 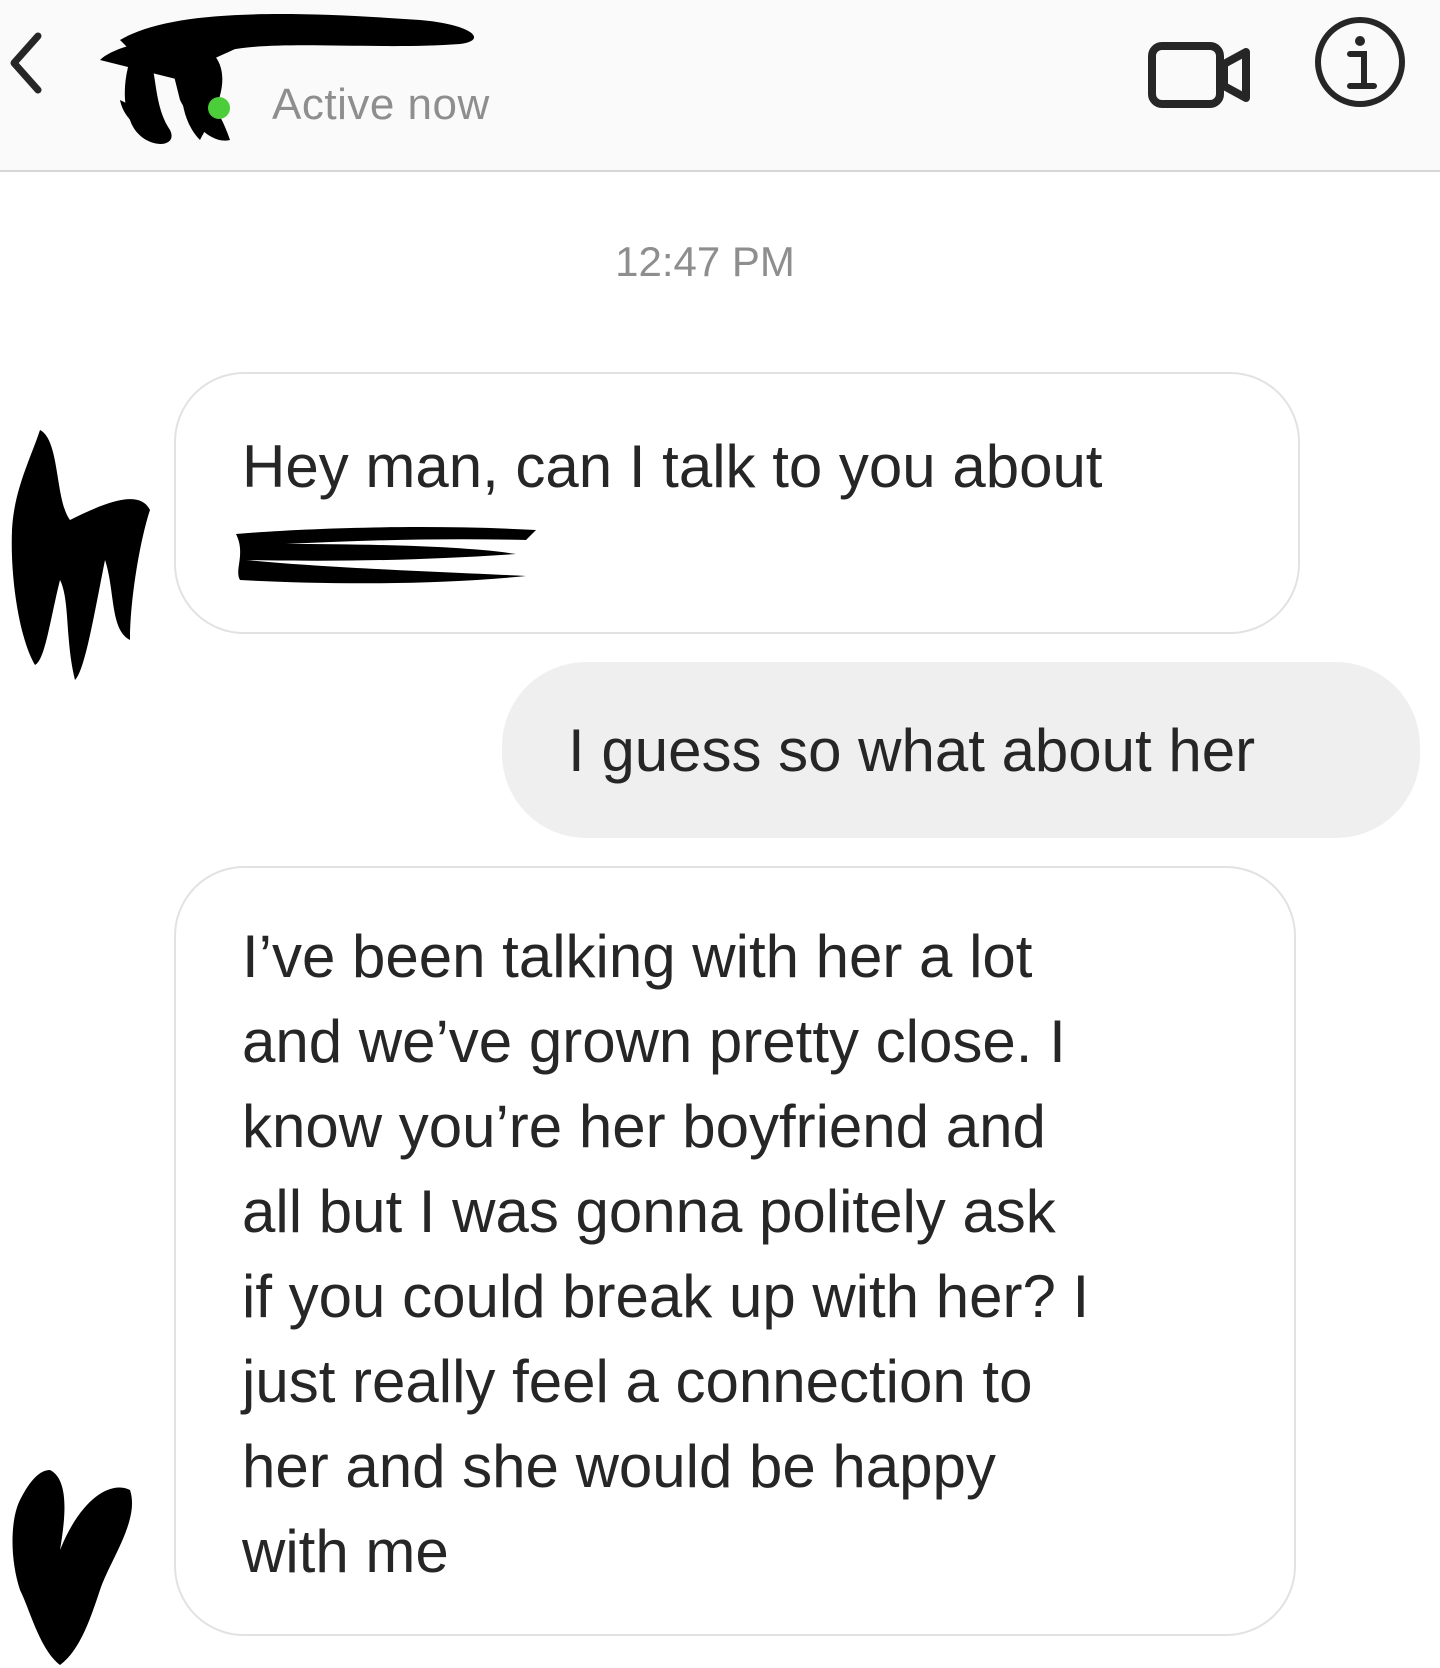 I want to click on active-status-text: Active now, so click(x=381, y=104).